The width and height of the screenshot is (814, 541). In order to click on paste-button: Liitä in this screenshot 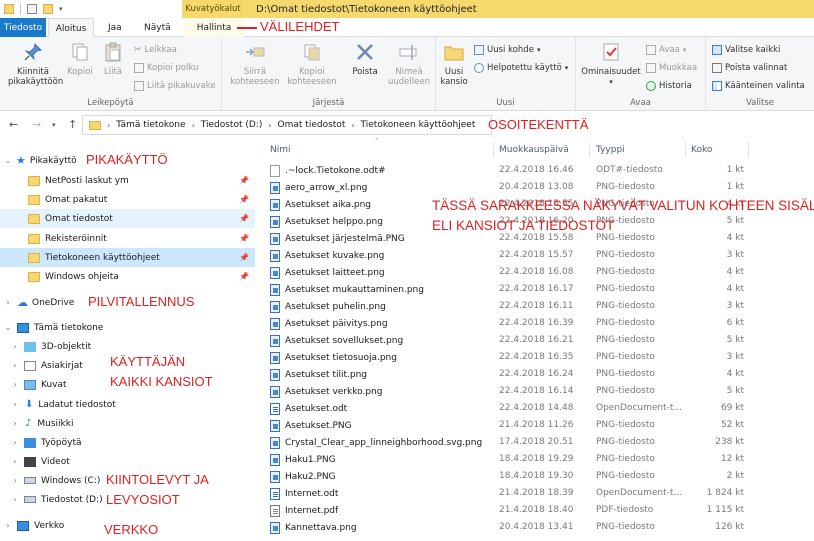, I will do `click(113, 59)`.